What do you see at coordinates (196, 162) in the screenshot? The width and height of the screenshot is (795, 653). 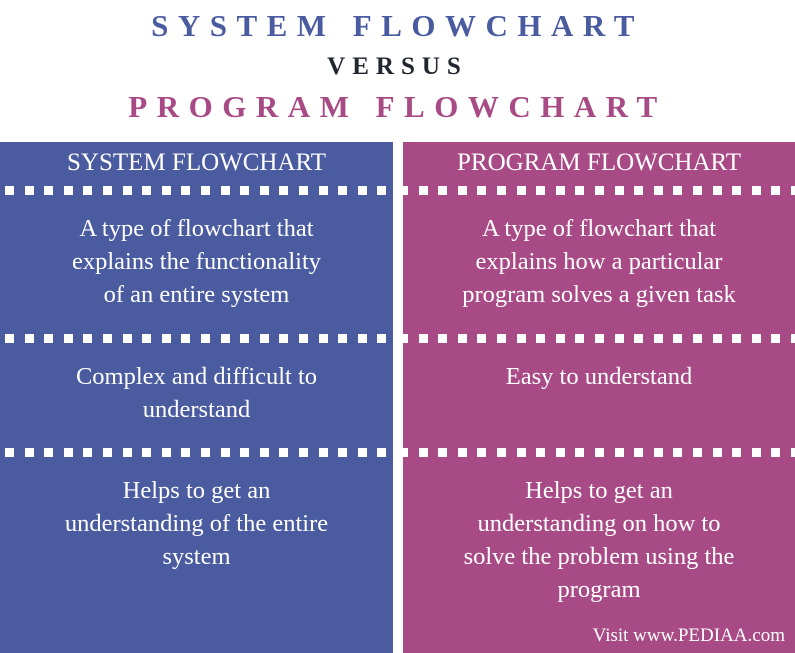 I see `column-header: SYSTEM FLOWCHART` at bounding box center [196, 162].